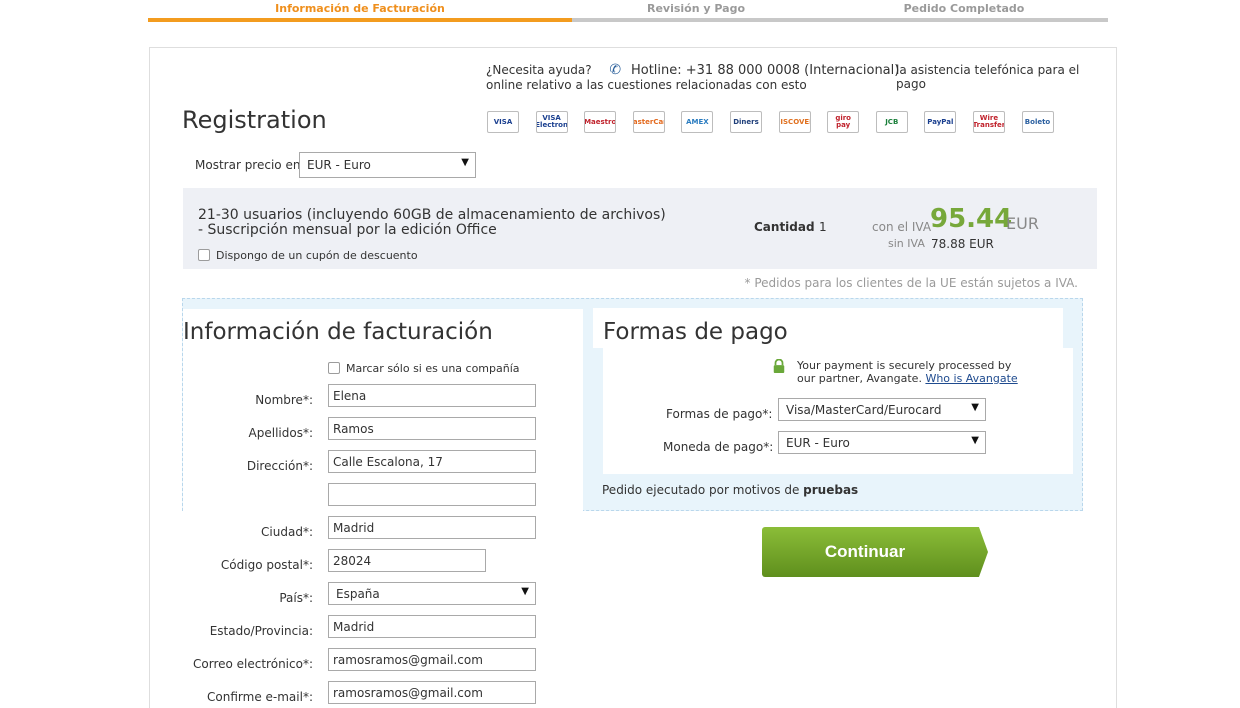 The image size is (1240, 708). Describe the element at coordinates (432, 395) in the screenshot. I see `first-name-input: Elena` at that location.